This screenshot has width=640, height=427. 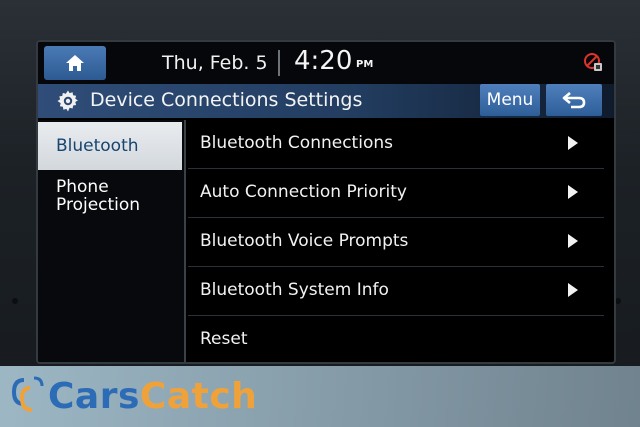 What do you see at coordinates (294, 290) in the screenshot?
I see `list-item-label: Bluetooth System Info` at bounding box center [294, 290].